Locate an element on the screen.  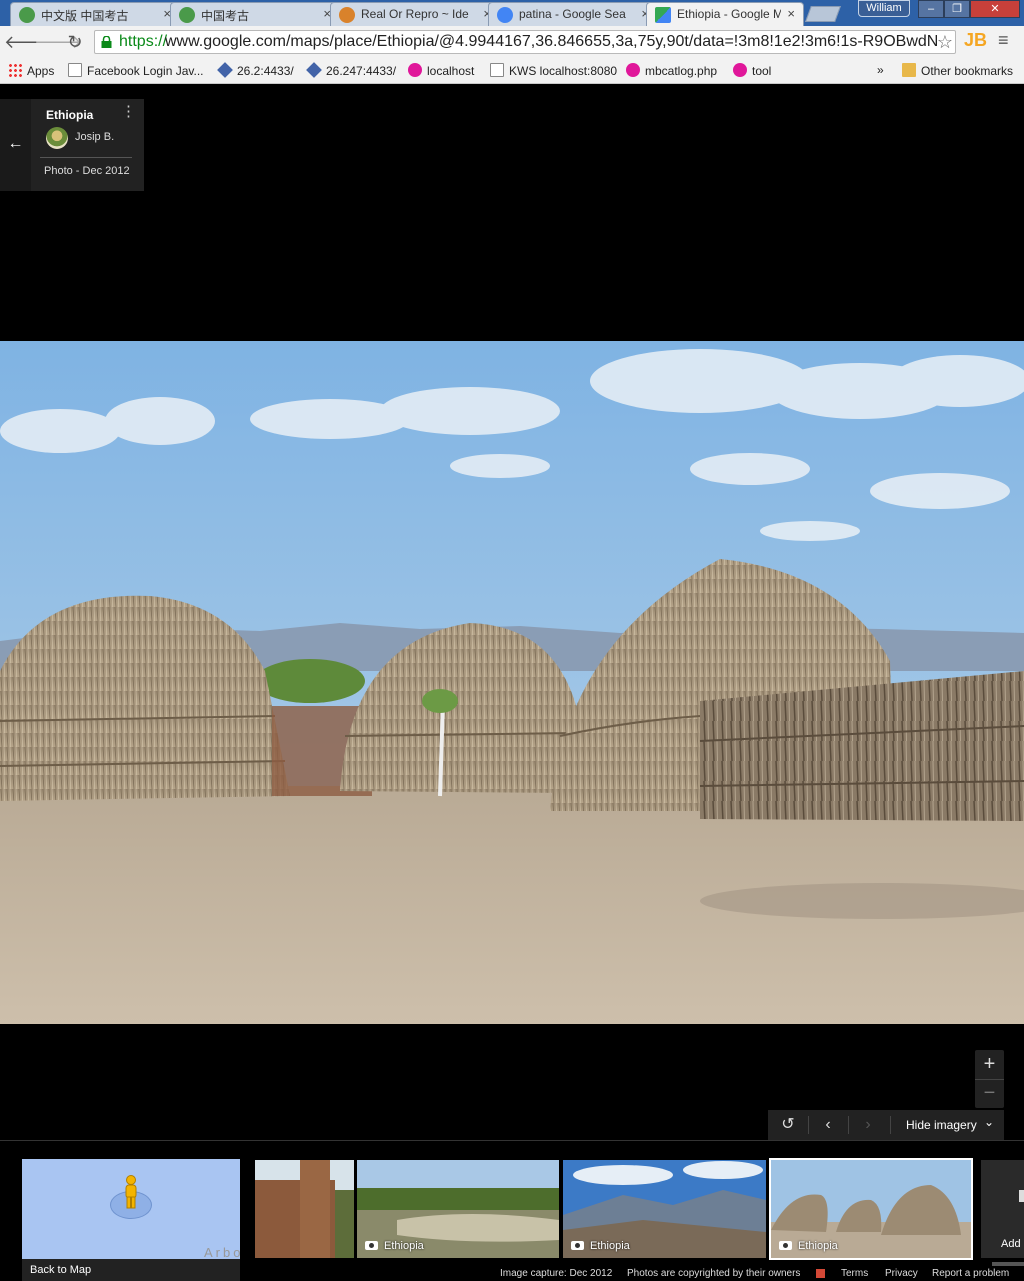
apps-grid-icon is located at coordinates (15, 70).